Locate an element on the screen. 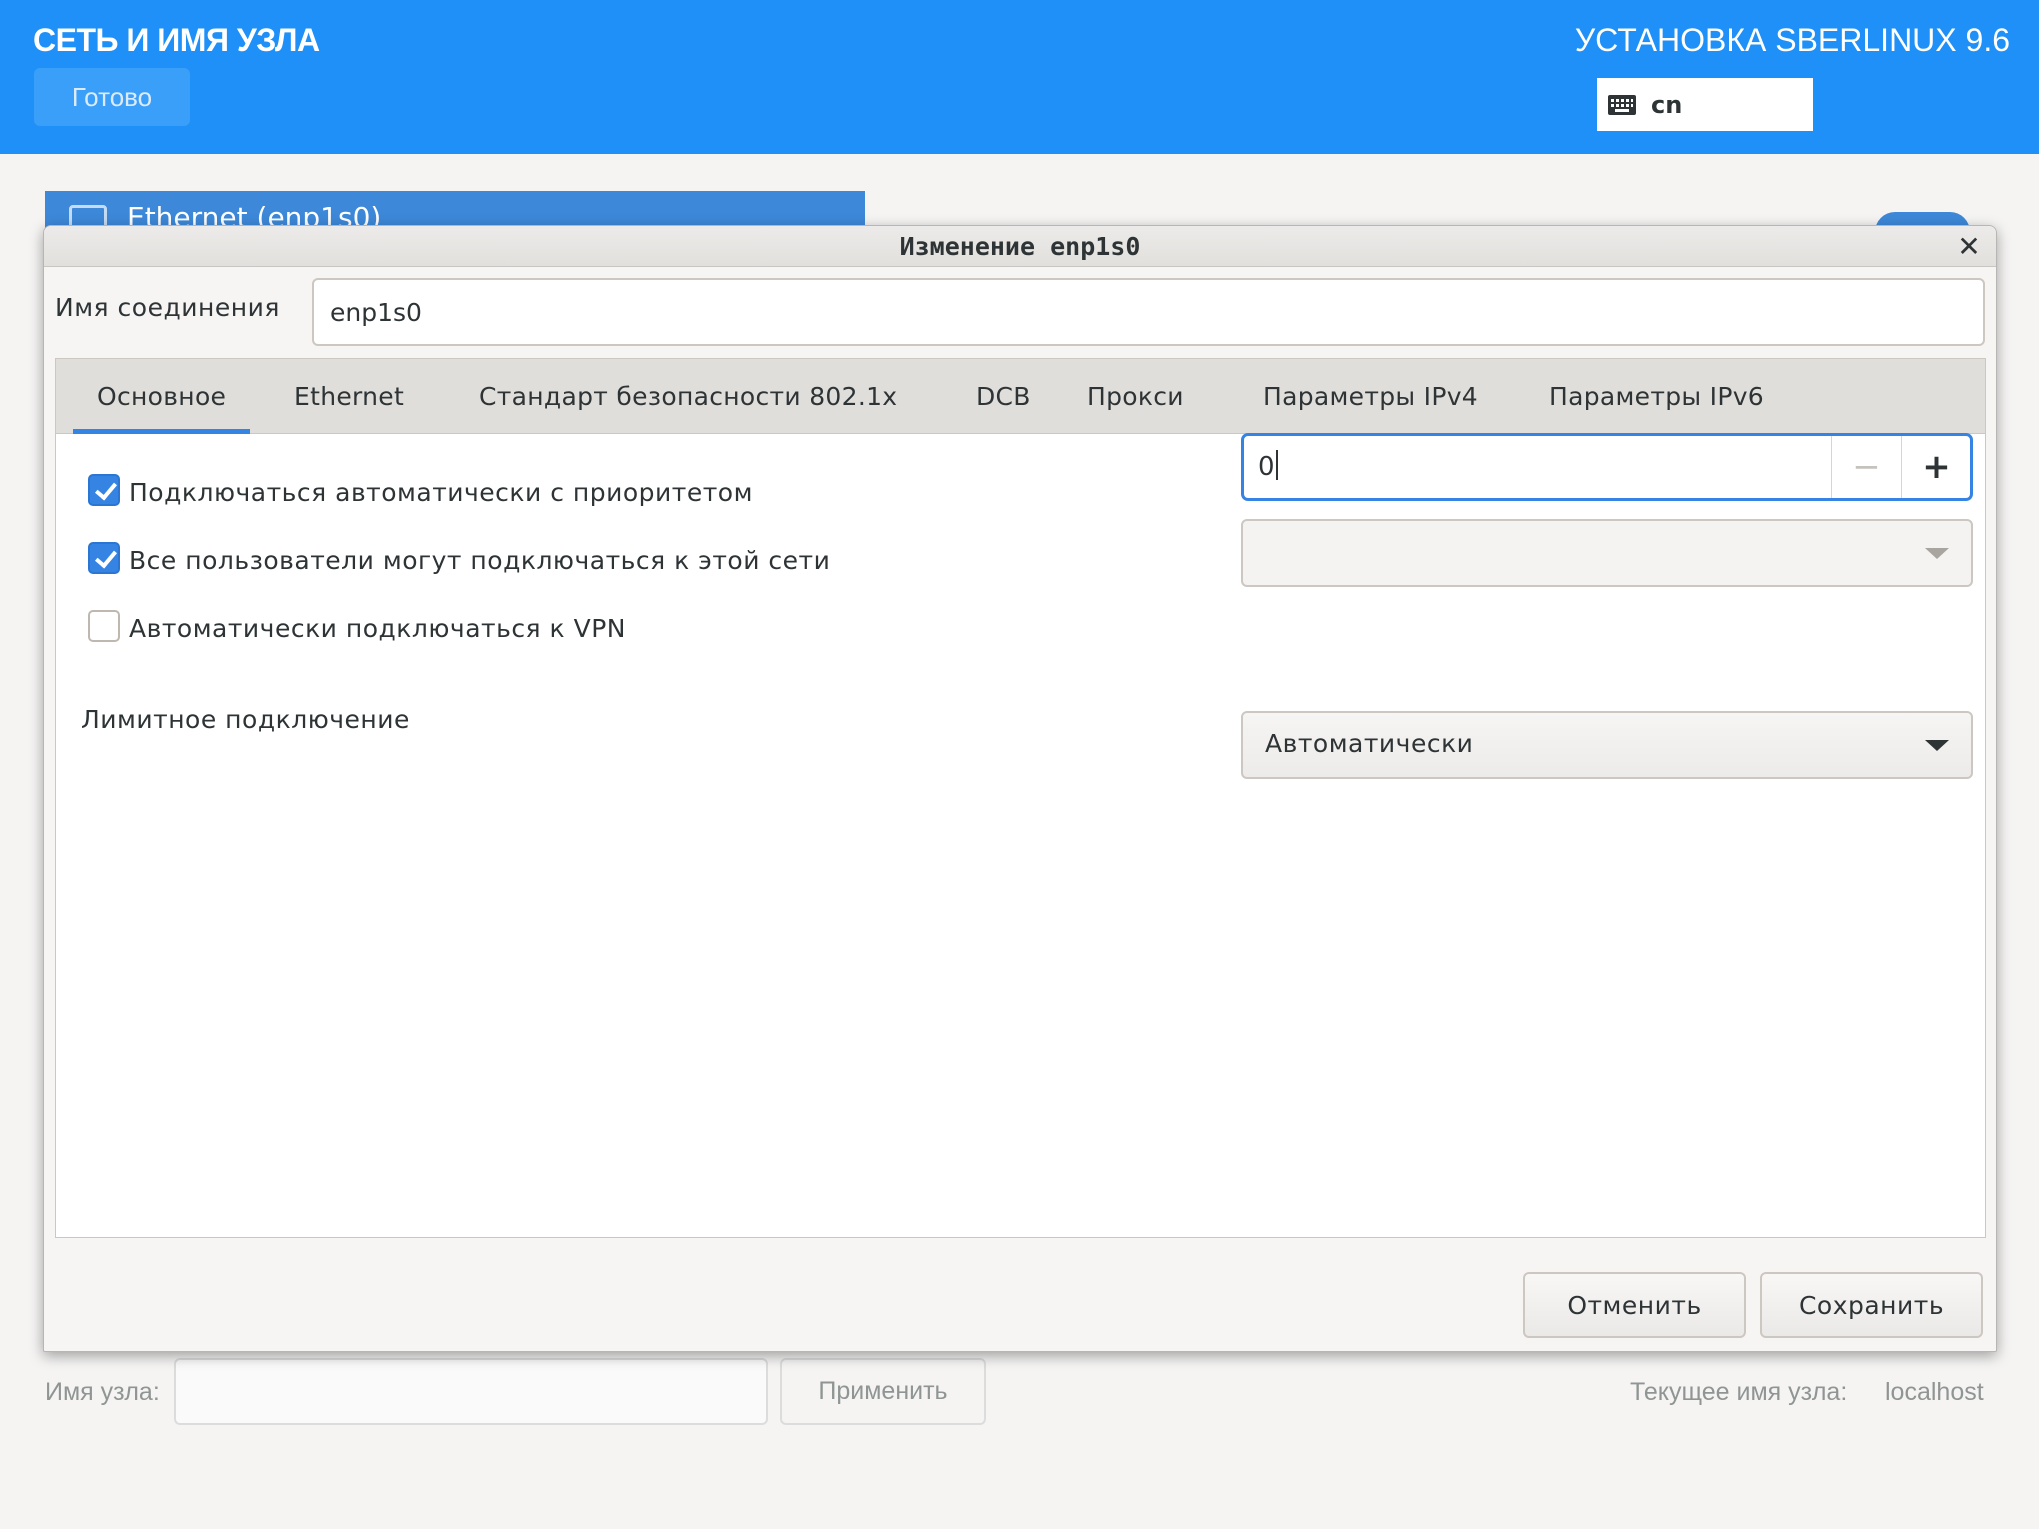 This screenshot has height=1529, width=2039. all-users-checkbox is located at coordinates (104, 558).